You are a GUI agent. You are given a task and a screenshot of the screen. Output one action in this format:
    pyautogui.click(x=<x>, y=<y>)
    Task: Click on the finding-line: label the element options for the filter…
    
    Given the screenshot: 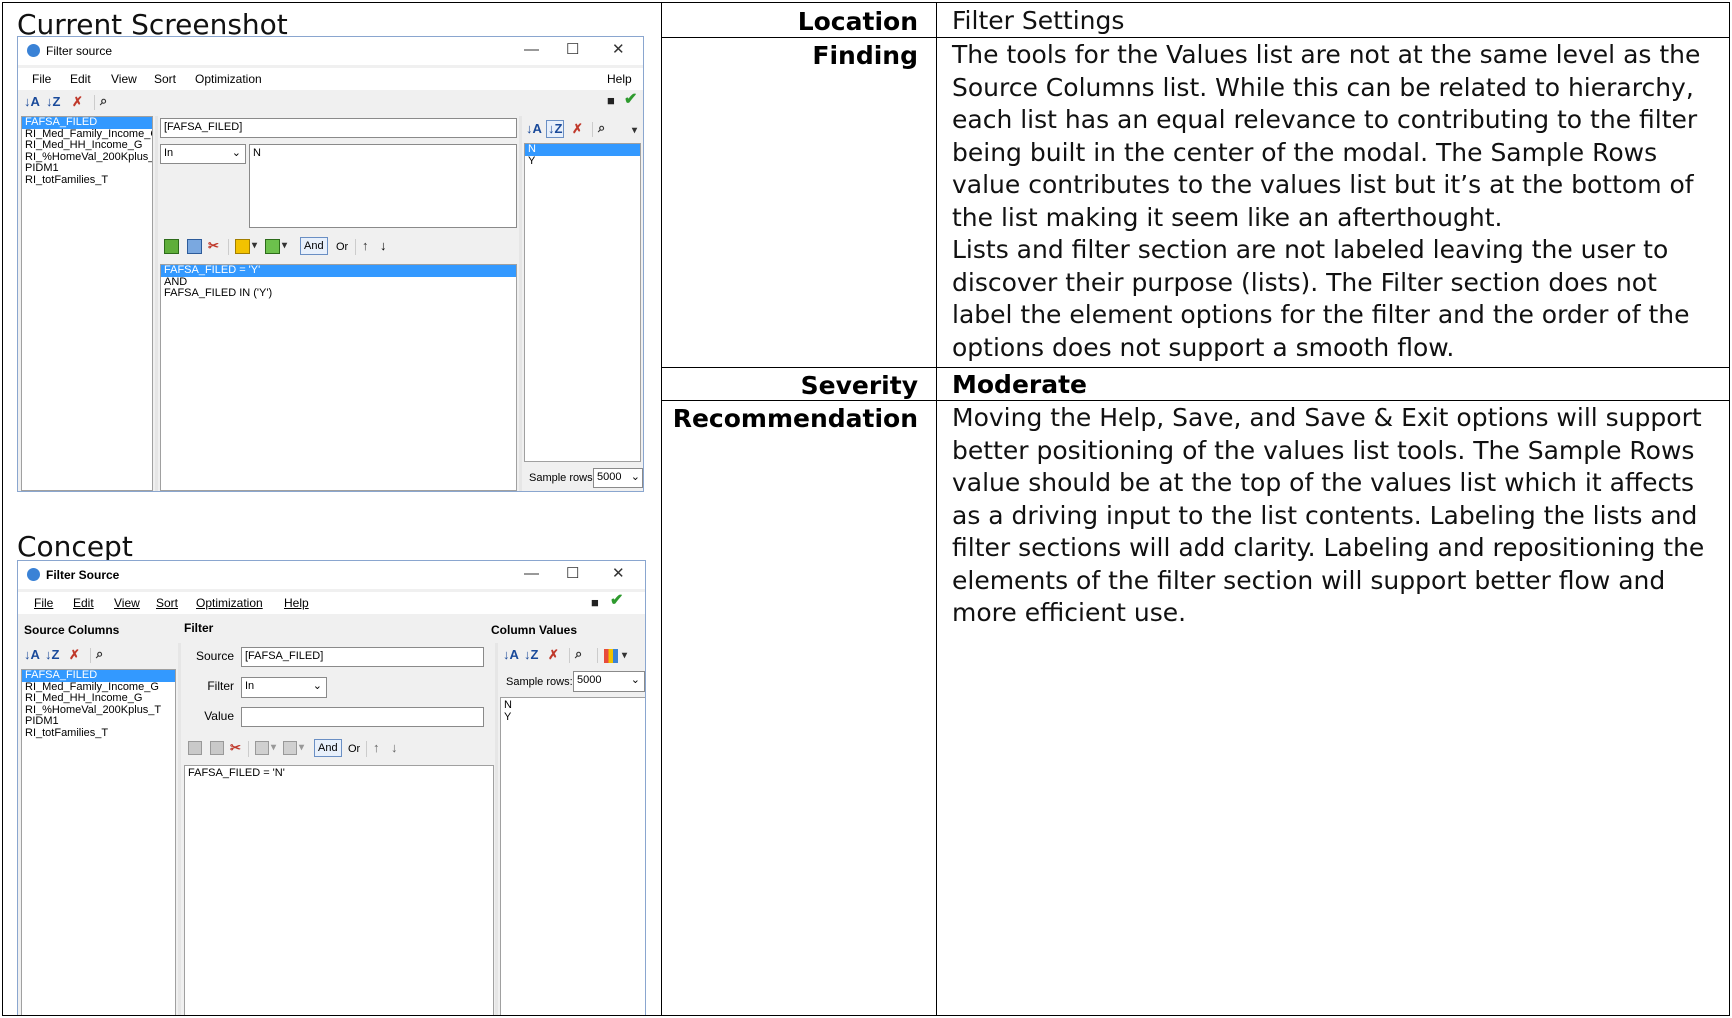 What is the action you would take?
    pyautogui.click(x=1321, y=314)
    